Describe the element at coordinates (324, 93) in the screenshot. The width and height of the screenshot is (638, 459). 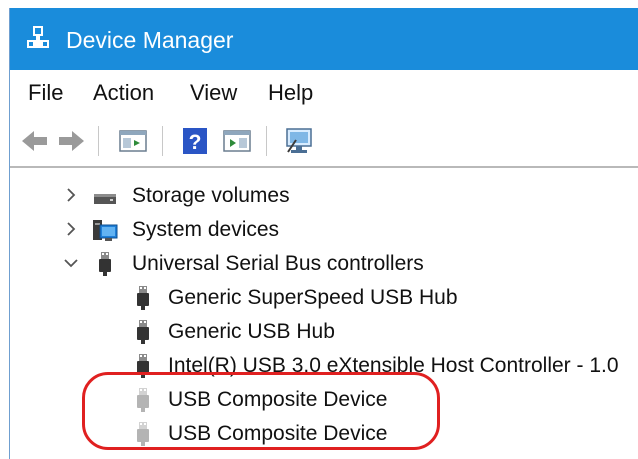
I see `menu-bar: File Action View Help` at that location.